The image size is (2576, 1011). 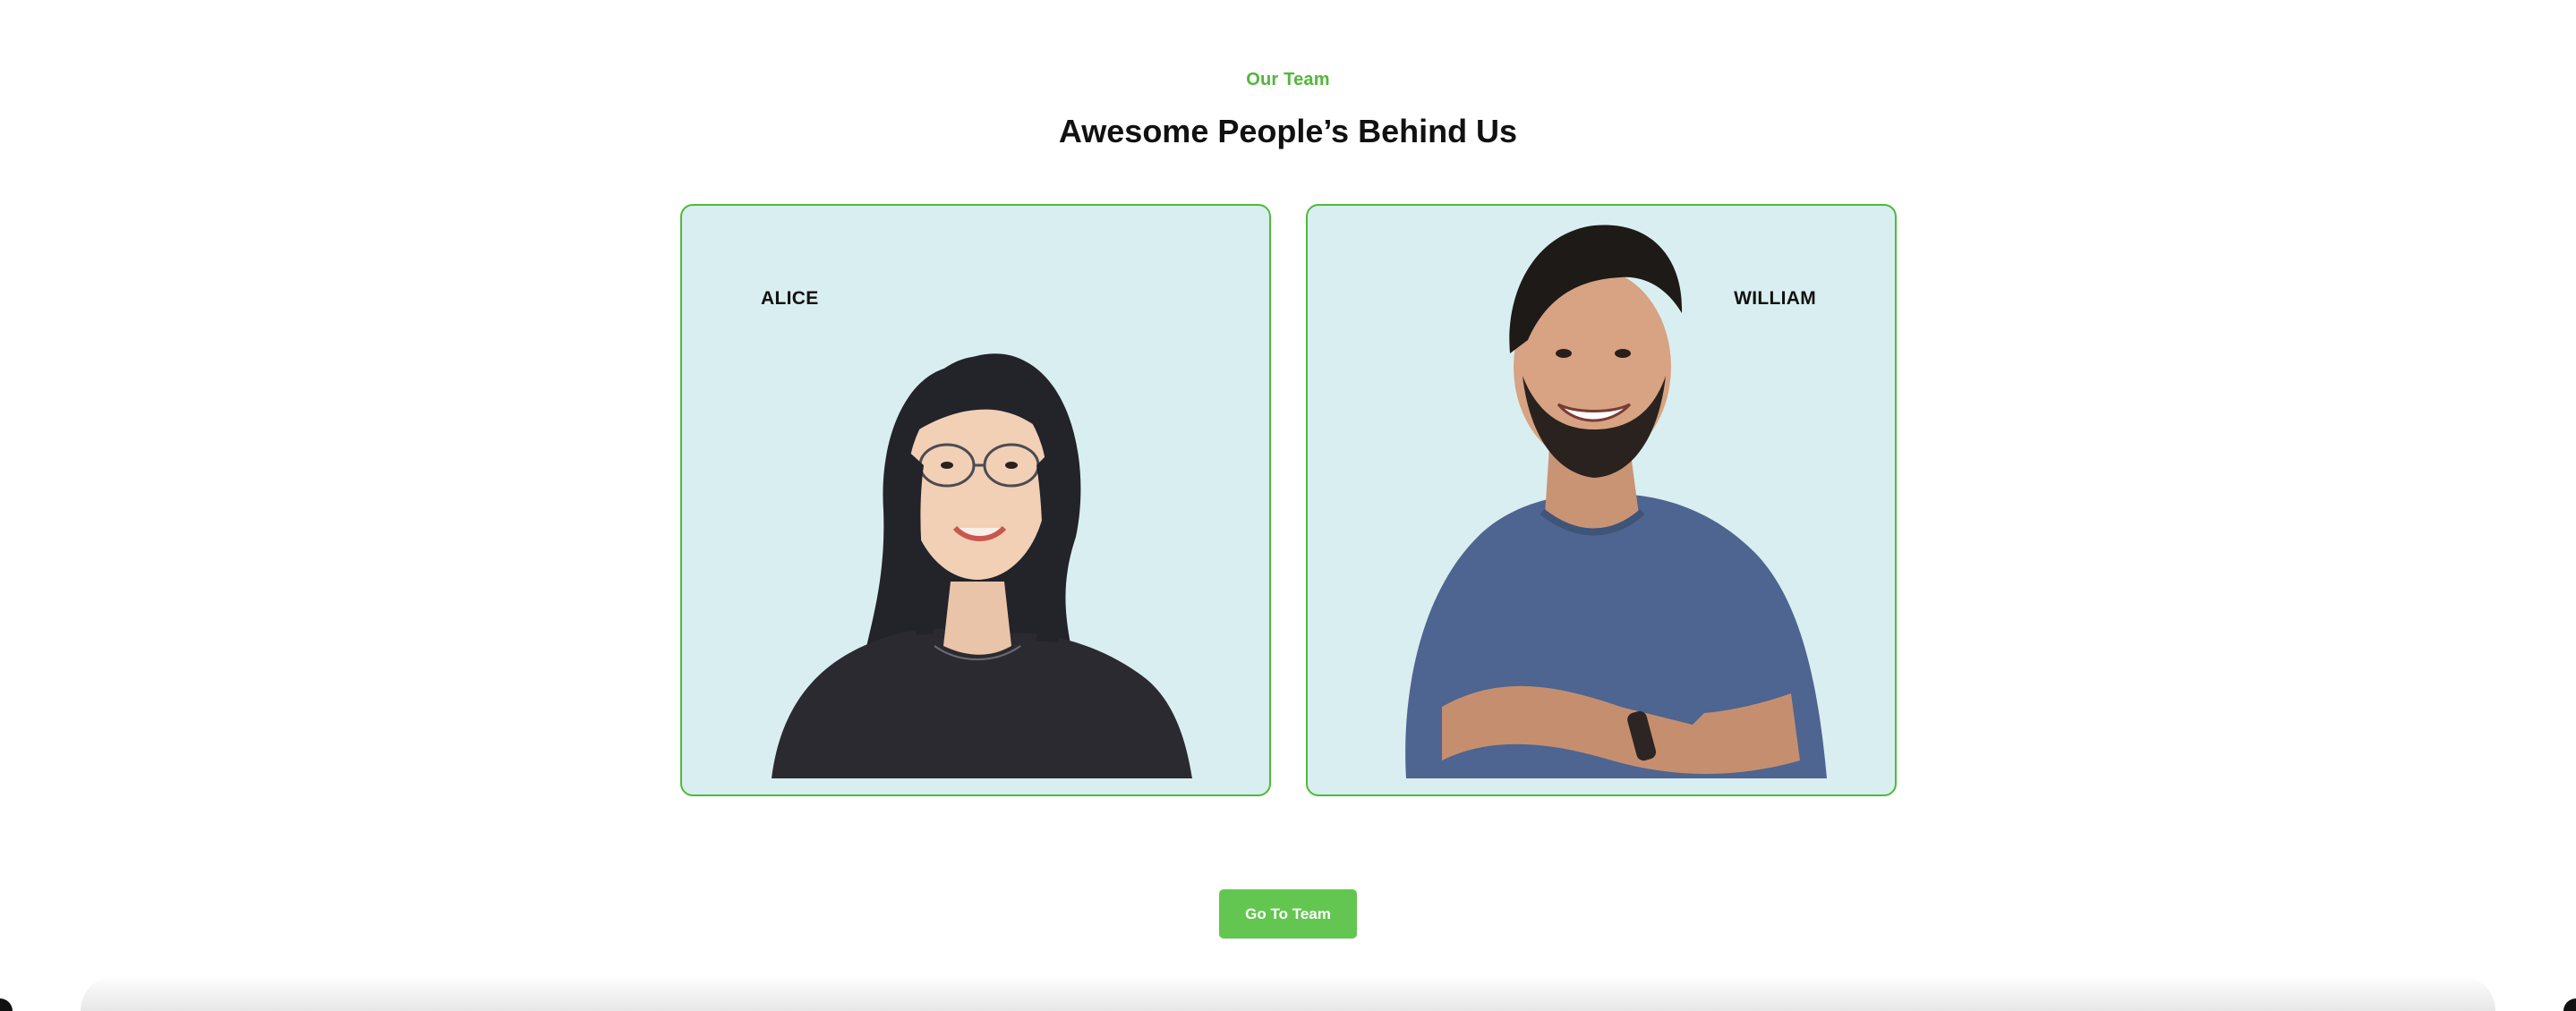 I want to click on section-eyebrow: Our Team, so click(x=1288, y=79).